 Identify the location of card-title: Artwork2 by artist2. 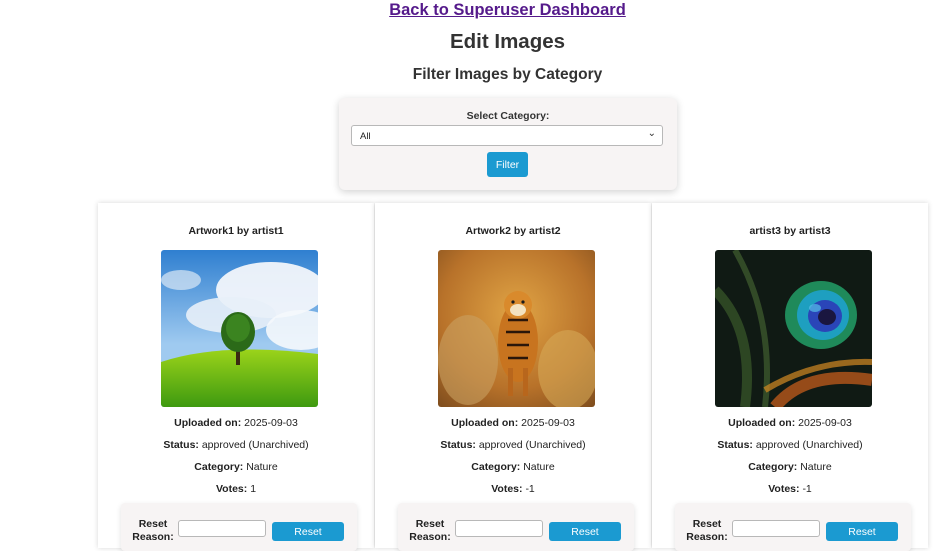
(513, 231).